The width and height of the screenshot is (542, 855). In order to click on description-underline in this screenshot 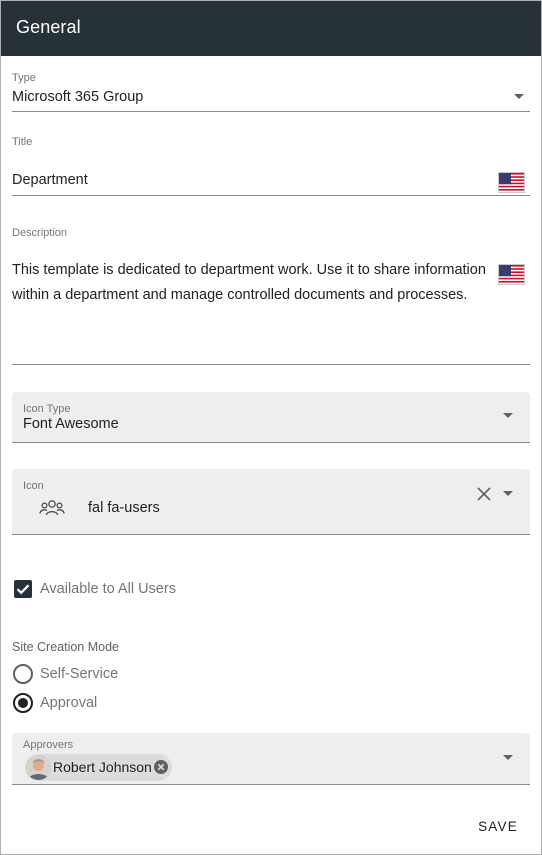, I will do `click(271, 364)`.